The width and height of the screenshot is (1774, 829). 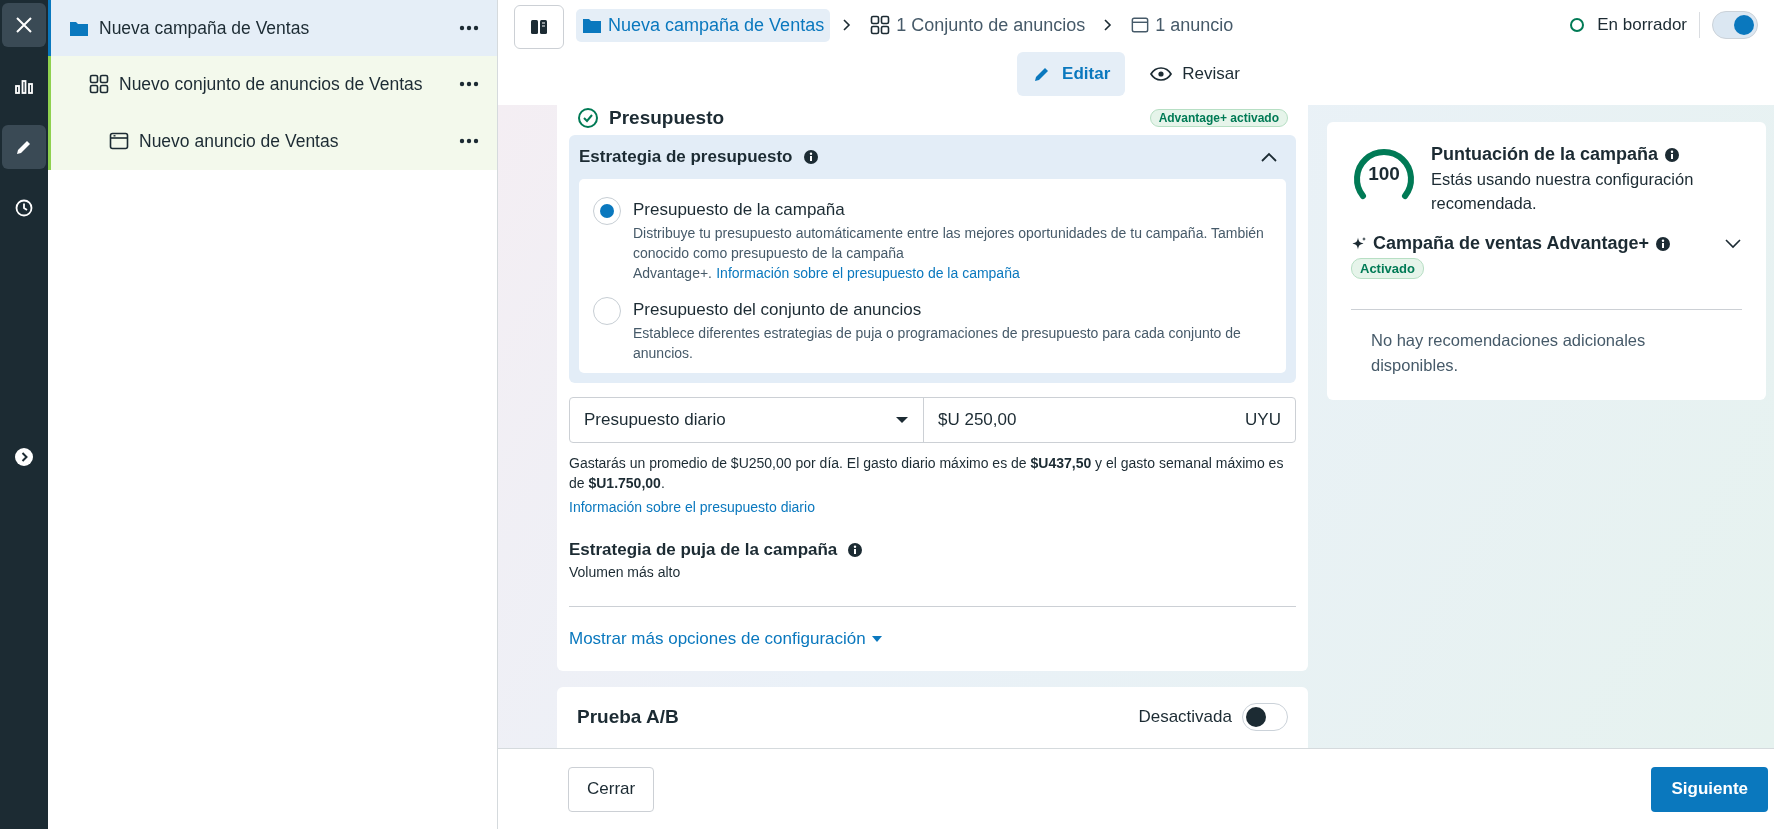 I want to click on bid-strategy-value: Volumen más alto, so click(x=625, y=572).